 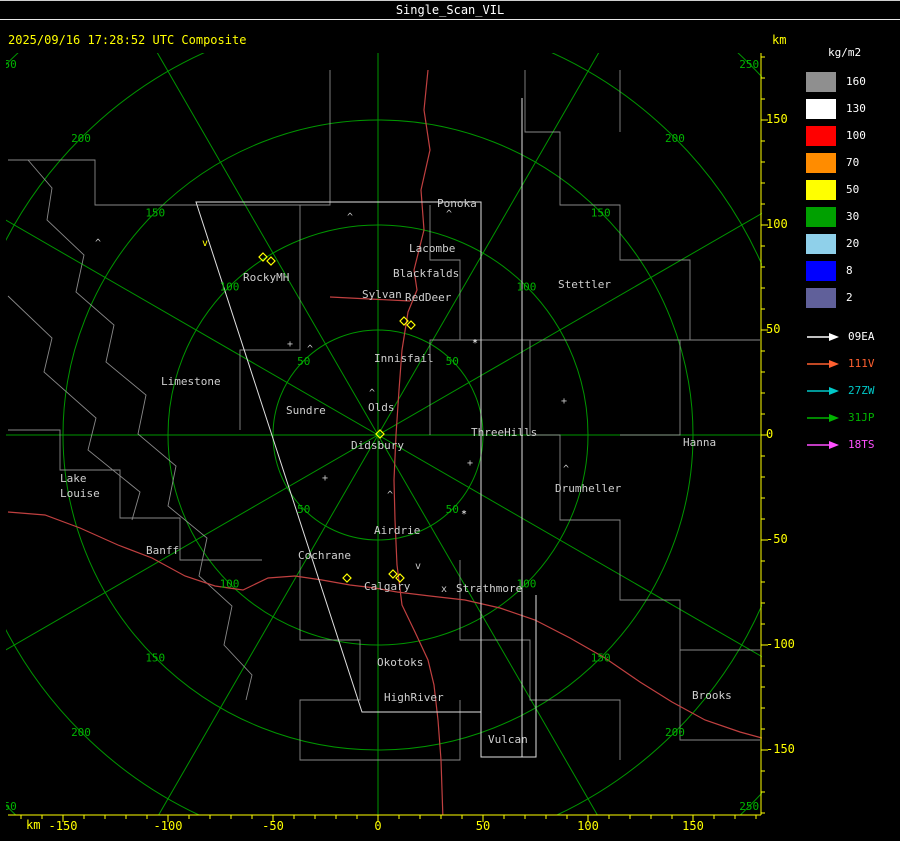 I want to click on bottom-axis-label: 100, so click(x=588, y=826).